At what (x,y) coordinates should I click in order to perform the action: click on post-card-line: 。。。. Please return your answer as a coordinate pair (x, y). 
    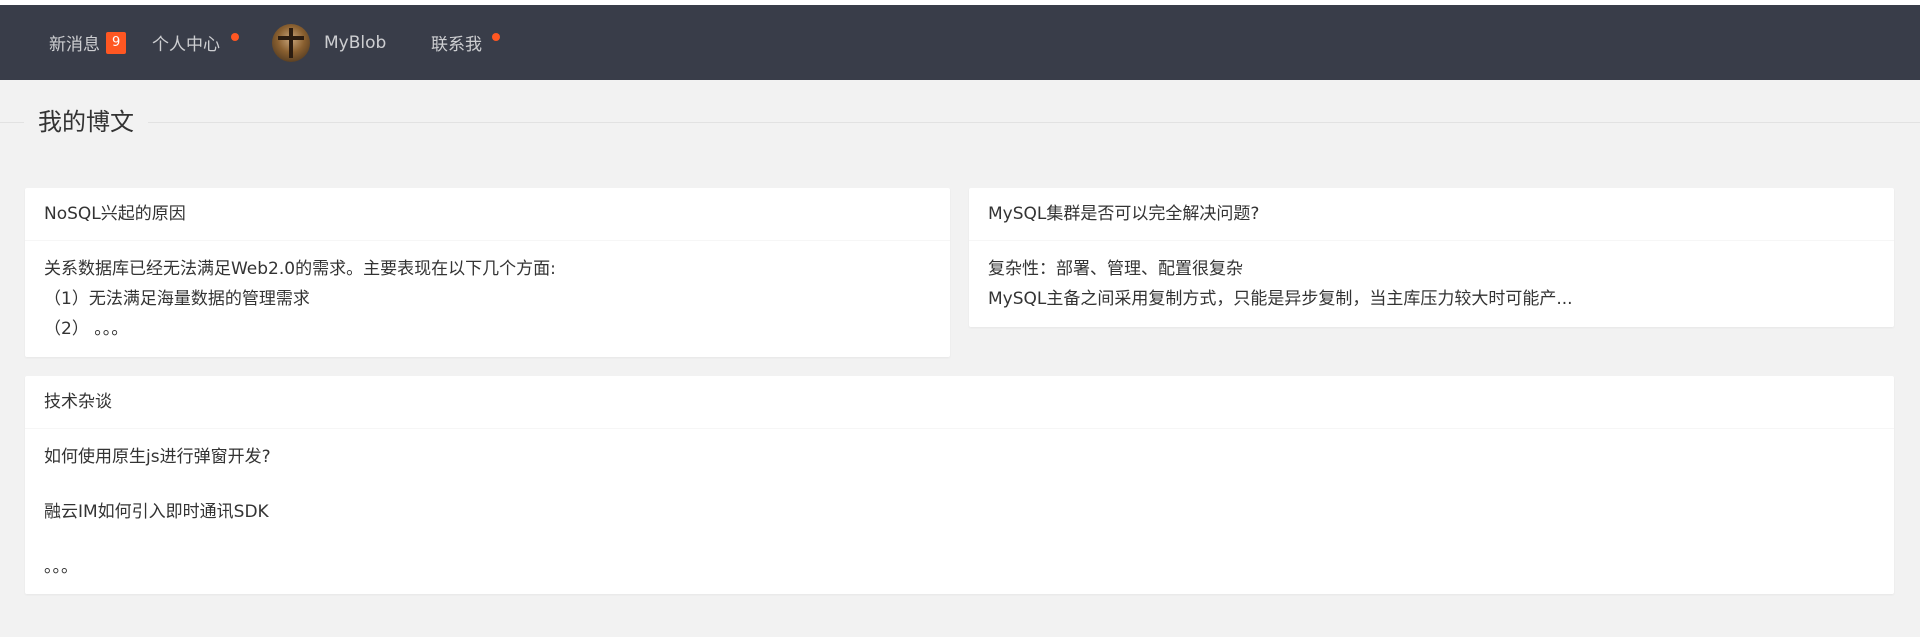
    Looking at the image, I should click on (61, 567).